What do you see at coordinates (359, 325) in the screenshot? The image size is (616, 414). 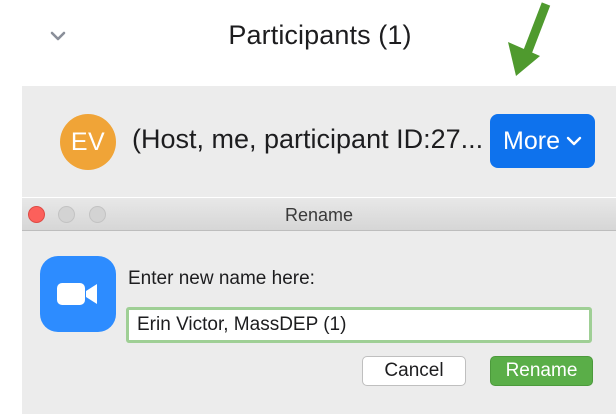 I see `new-name-input` at bounding box center [359, 325].